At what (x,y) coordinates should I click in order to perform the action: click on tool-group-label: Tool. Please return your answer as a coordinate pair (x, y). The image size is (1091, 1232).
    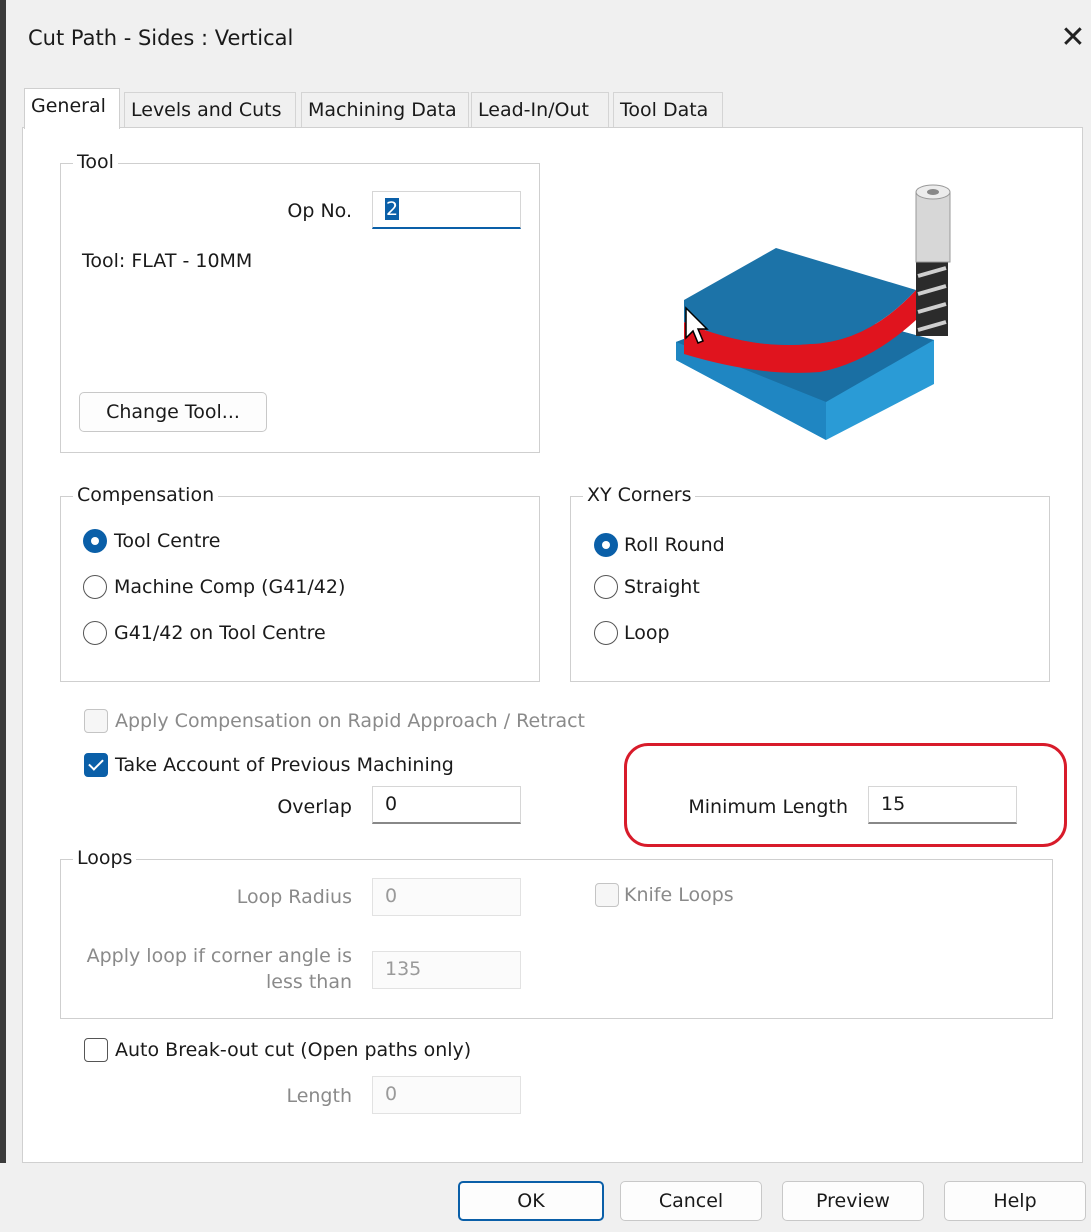
    Looking at the image, I should click on (95, 162).